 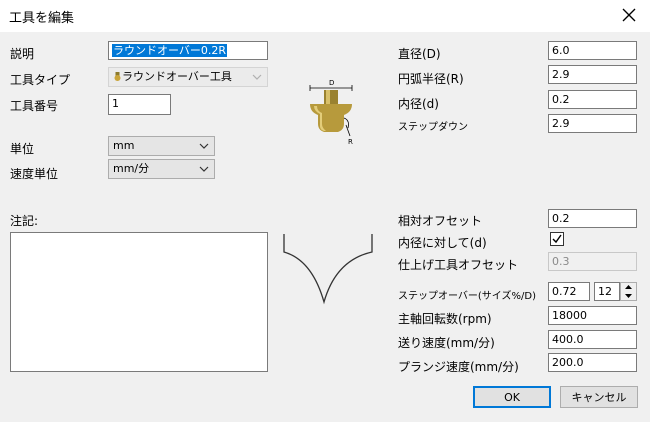 I want to click on unit-select: mm, so click(x=161, y=146).